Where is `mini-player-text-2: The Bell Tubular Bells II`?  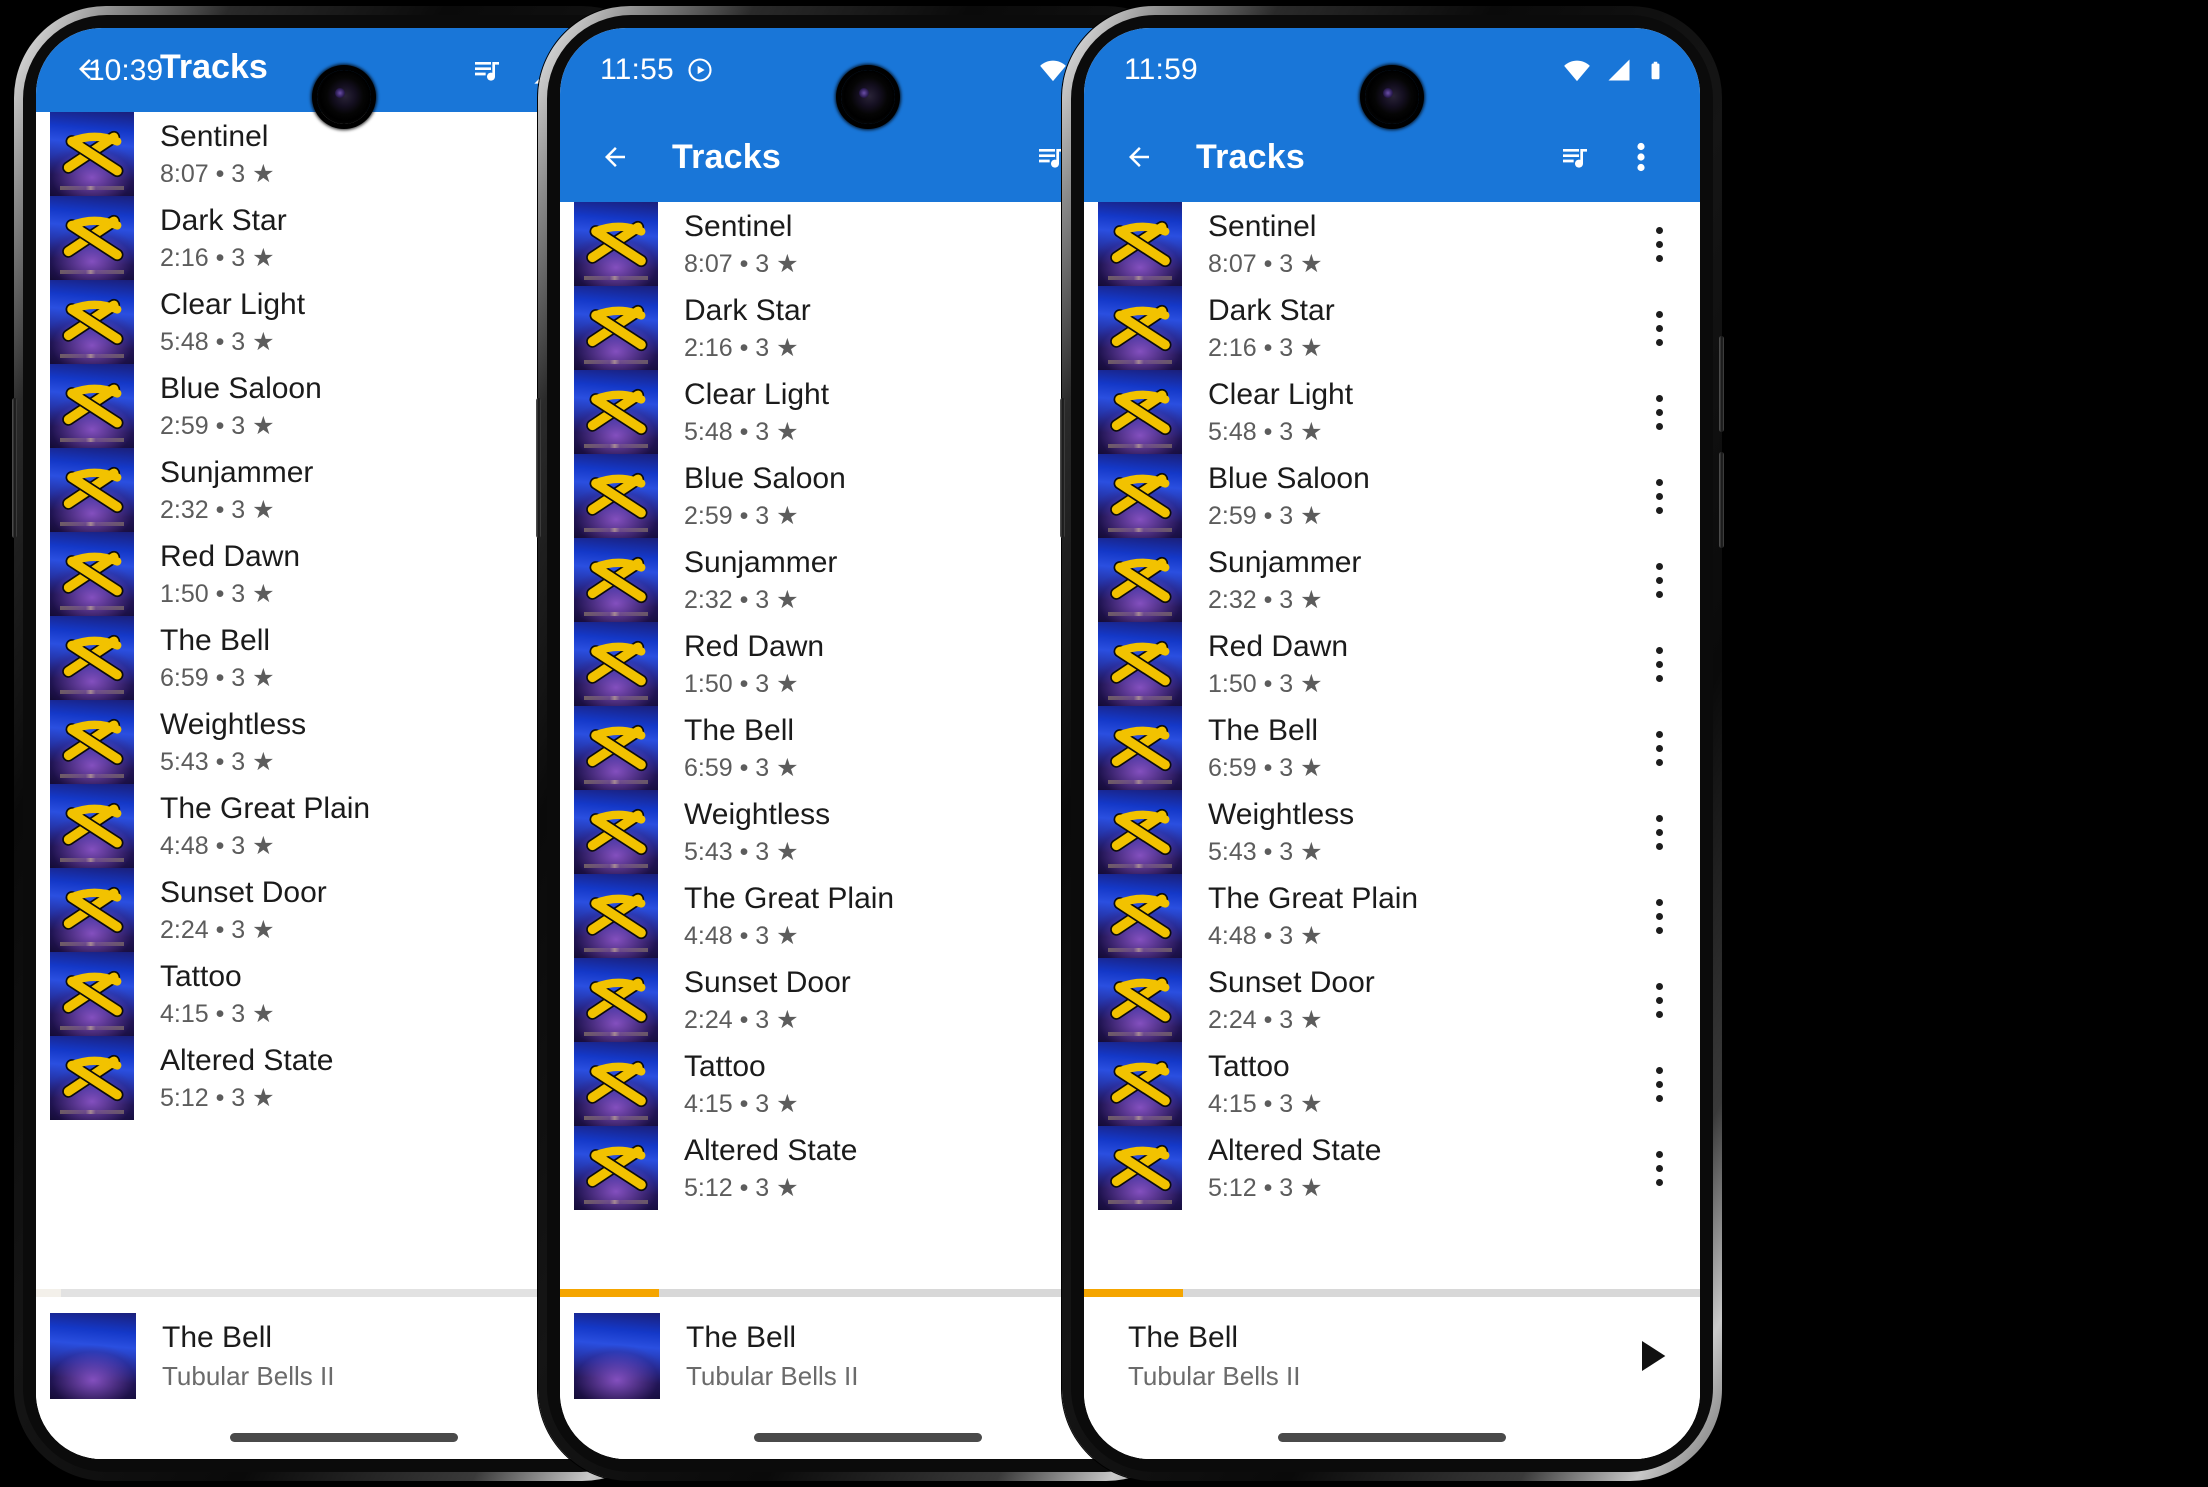
mini-player-text-2: The Bell Tubular Bells II is located at coordinates (870, 1356).